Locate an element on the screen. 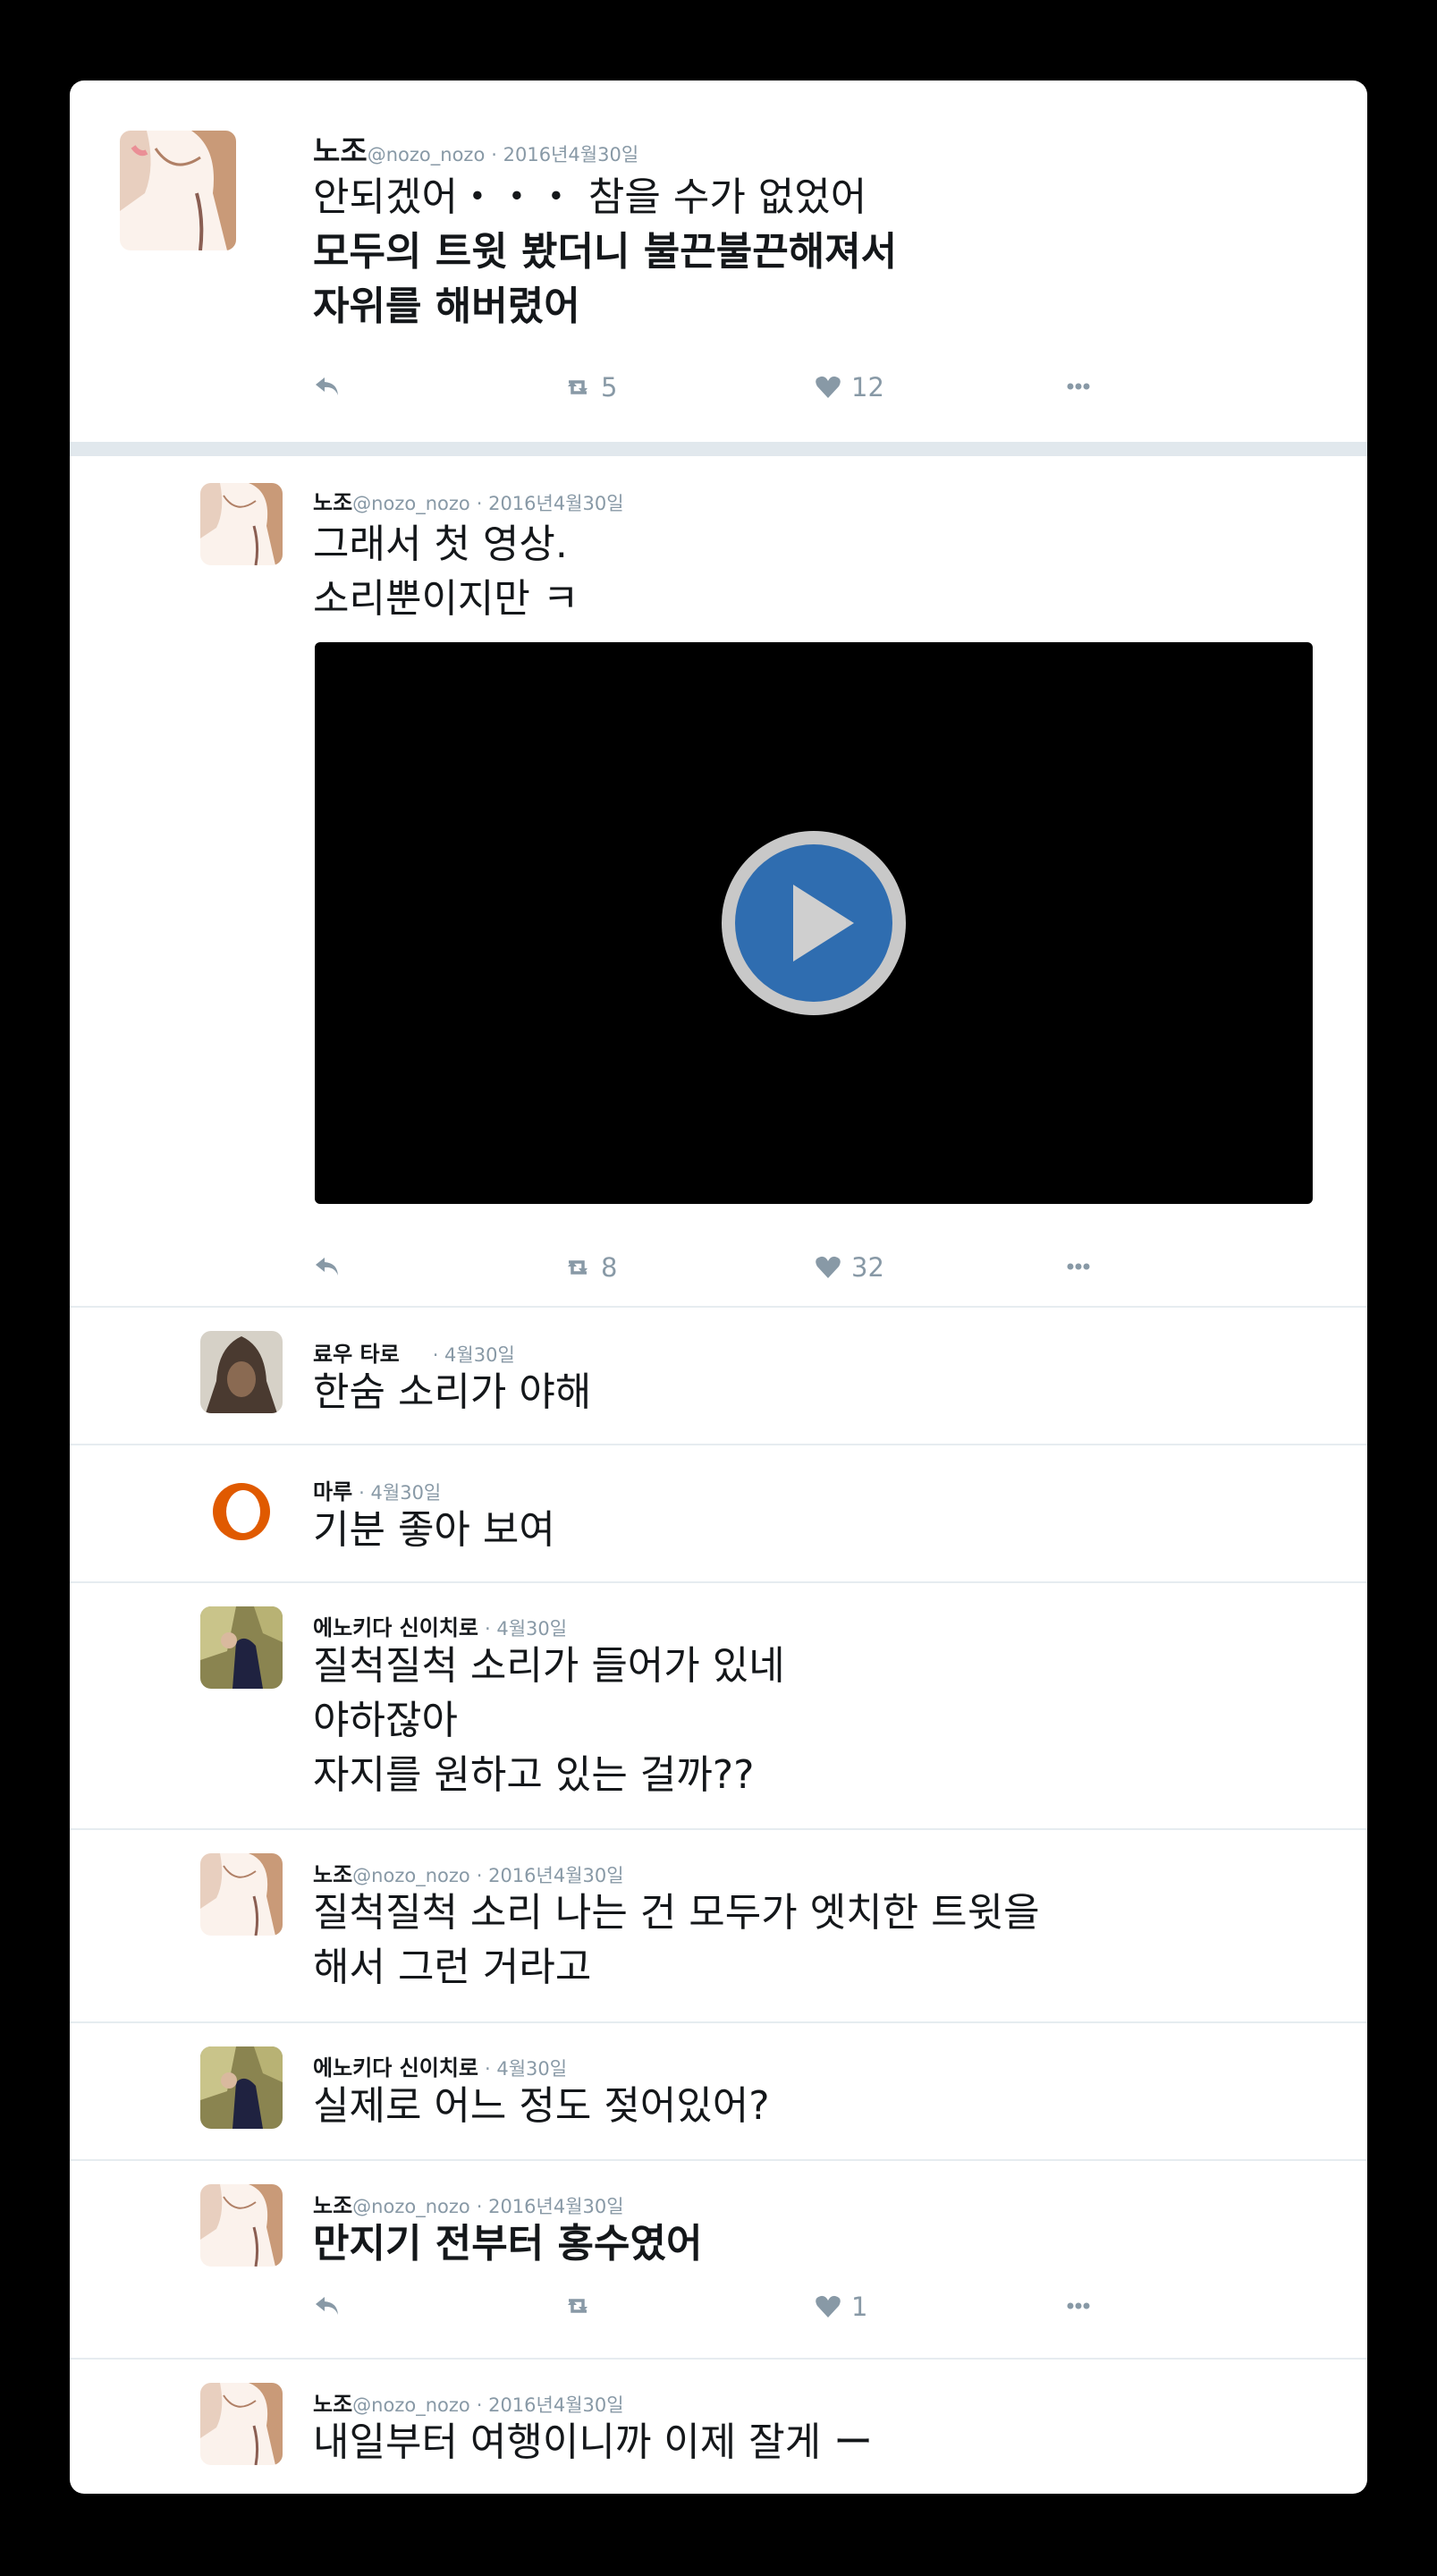 This screenshot has width=1437, height=2576. tweet-text: 질척질척 소리 나는 건 모두가 엣치한 트윗을 해서 그런 거라고 is located at coordinates (677, 1940).